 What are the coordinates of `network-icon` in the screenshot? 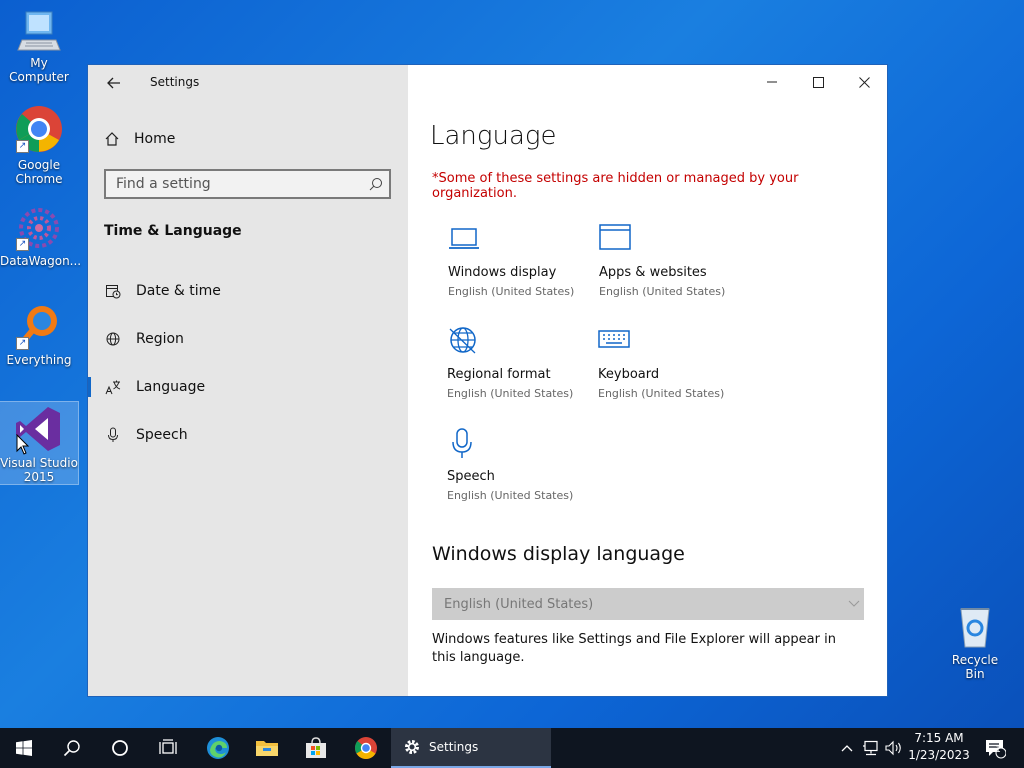 It's located at (870, 748).